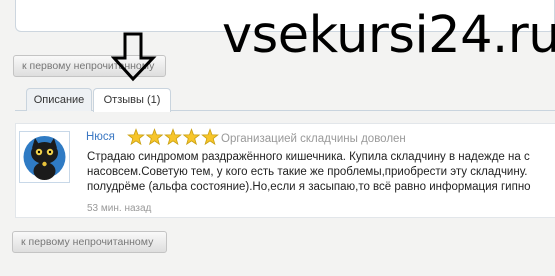 The height and width of the screenshot is (276, 555). What do you see at coordinates (119, 208) in the screenshot?
I see `review-timestamp: 53 мин. назад` at bounding box center [119, 208].